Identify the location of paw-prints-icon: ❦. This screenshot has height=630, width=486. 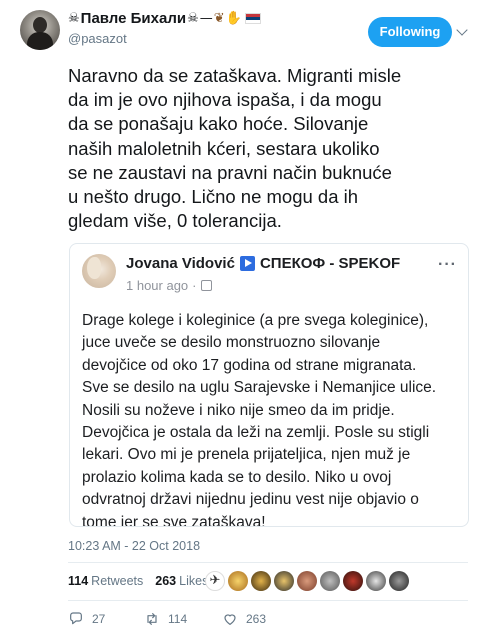
(219, 18).